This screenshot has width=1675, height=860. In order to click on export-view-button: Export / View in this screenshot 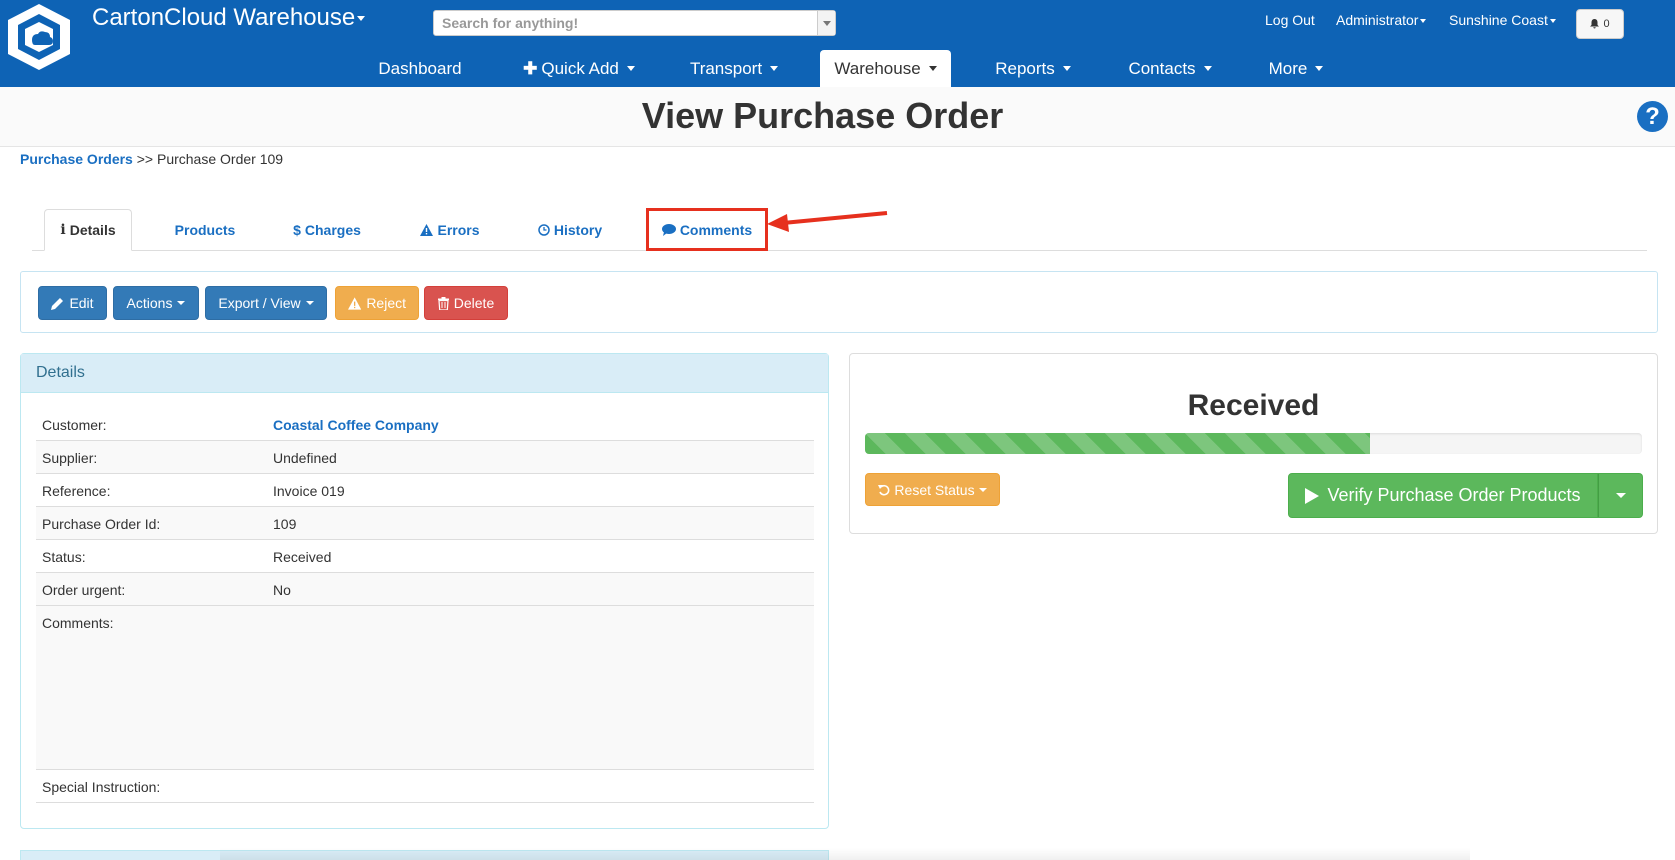, I will do `click(266, 303)`.